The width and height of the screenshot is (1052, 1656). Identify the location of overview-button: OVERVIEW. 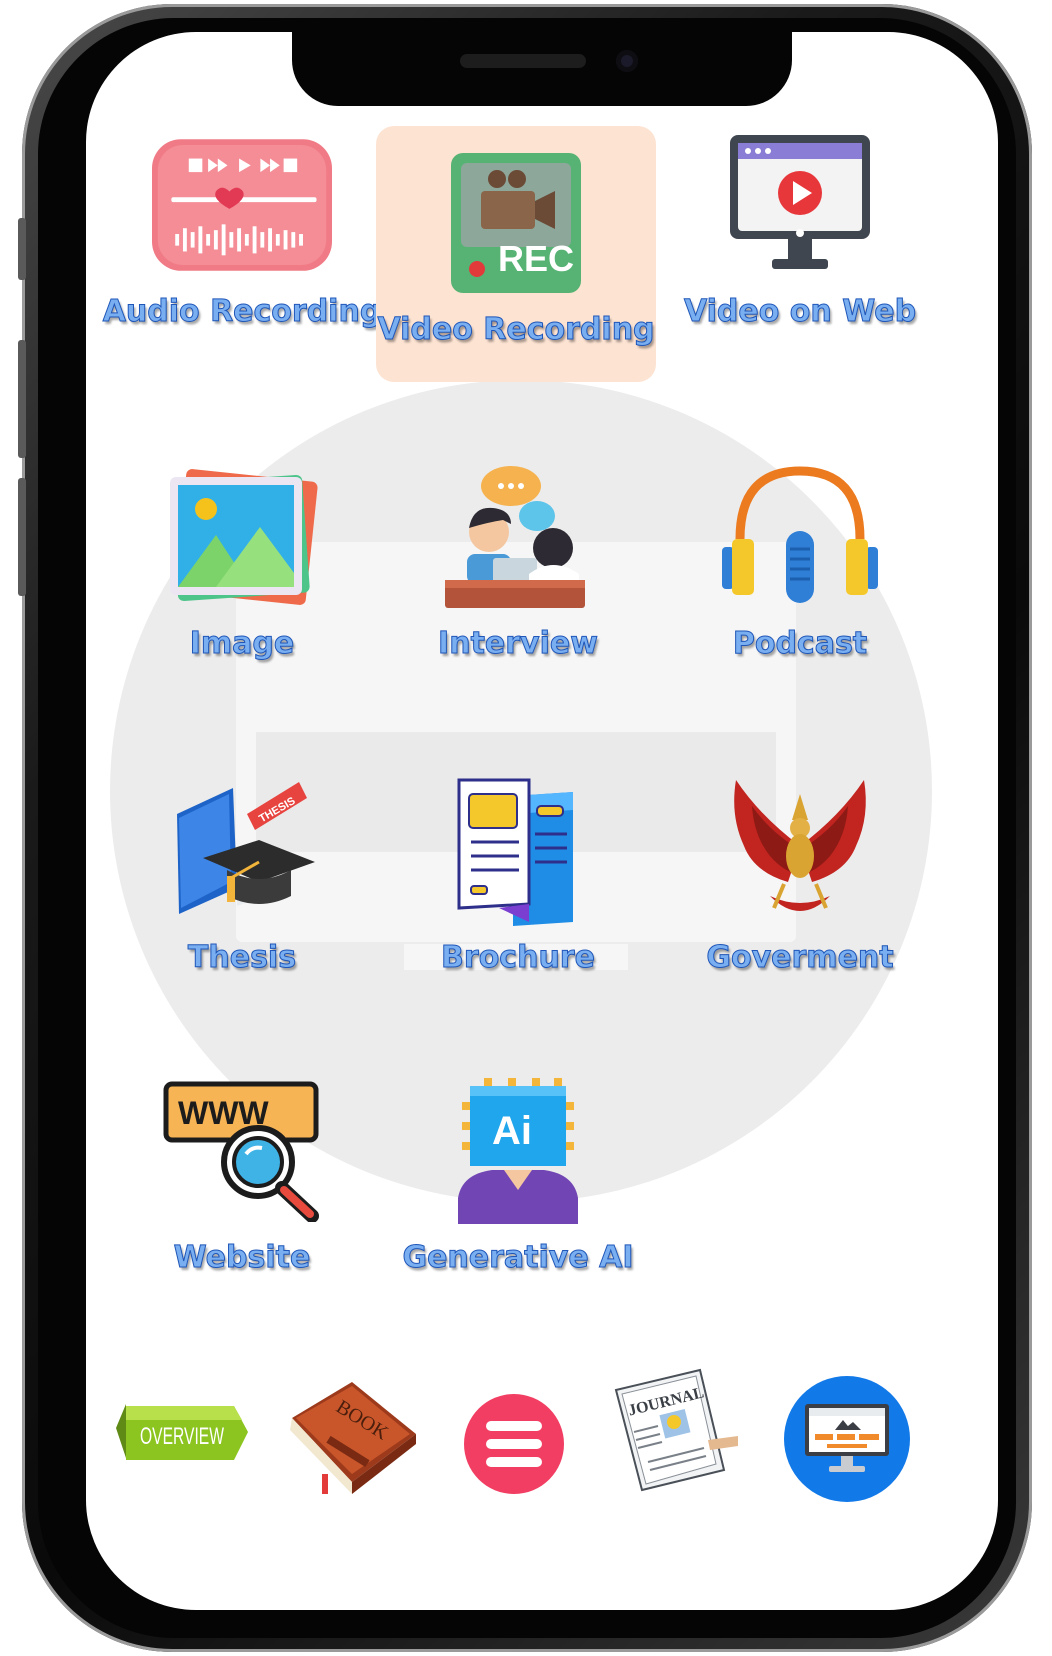
(182, 1433).